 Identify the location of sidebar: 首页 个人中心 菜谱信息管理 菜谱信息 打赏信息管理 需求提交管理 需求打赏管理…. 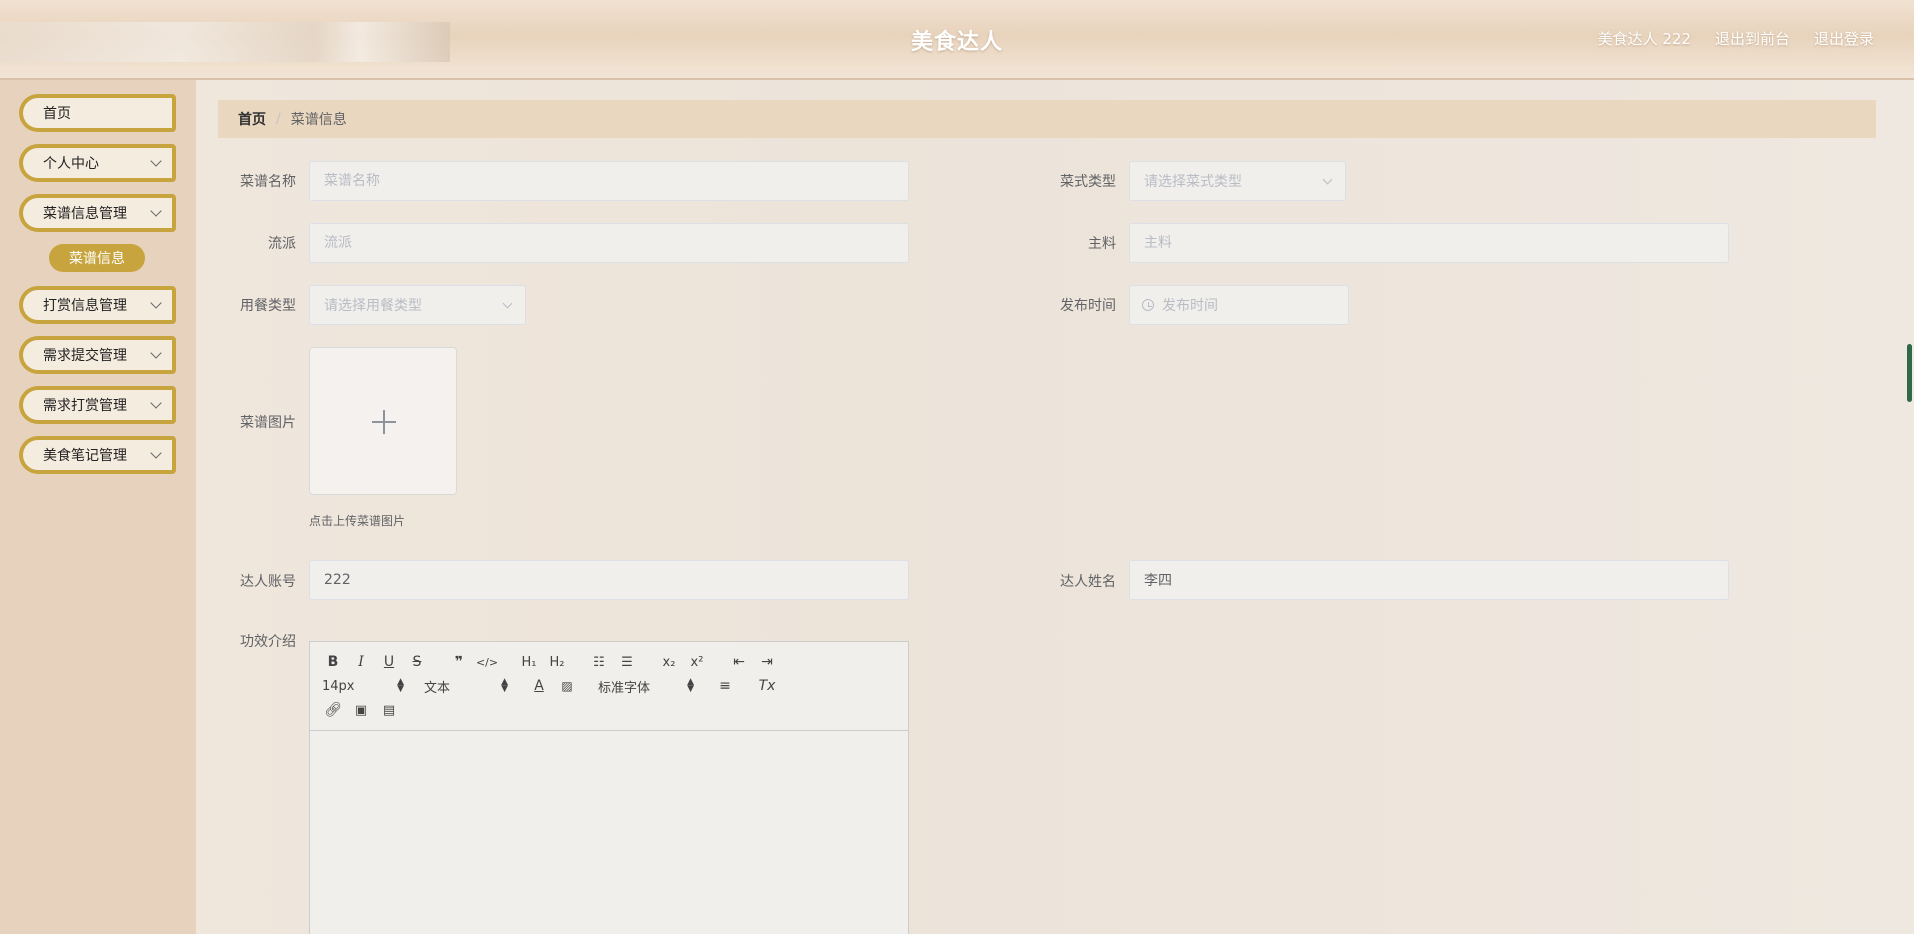
(98, 507).